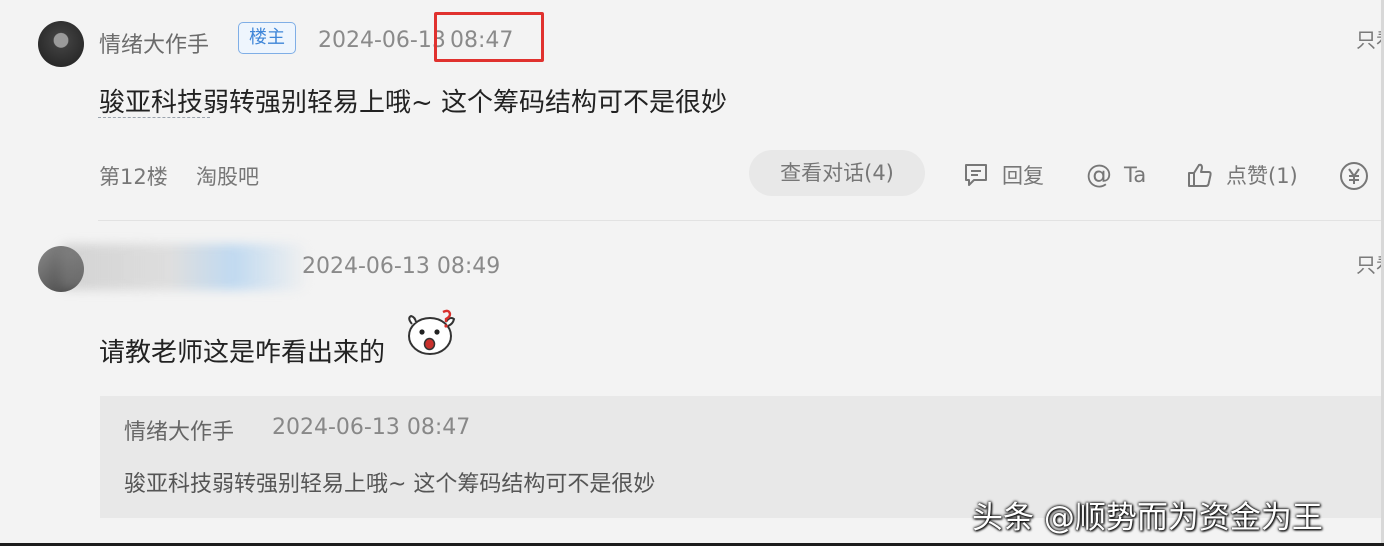 This screenshot has width=1384, height=546. I want to click on quoted-timestamp: 2024-06-13 08:47, so click(371, 427).